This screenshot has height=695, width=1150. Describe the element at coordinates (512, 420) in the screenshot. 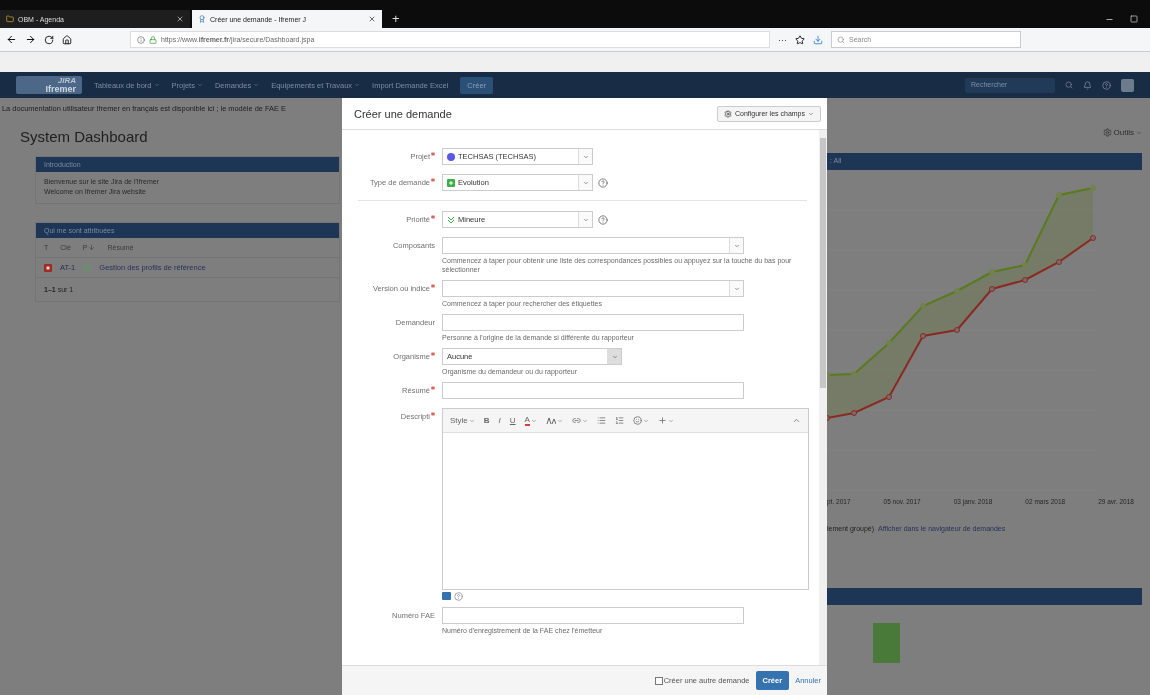

I see `underline-button: U` at that location.